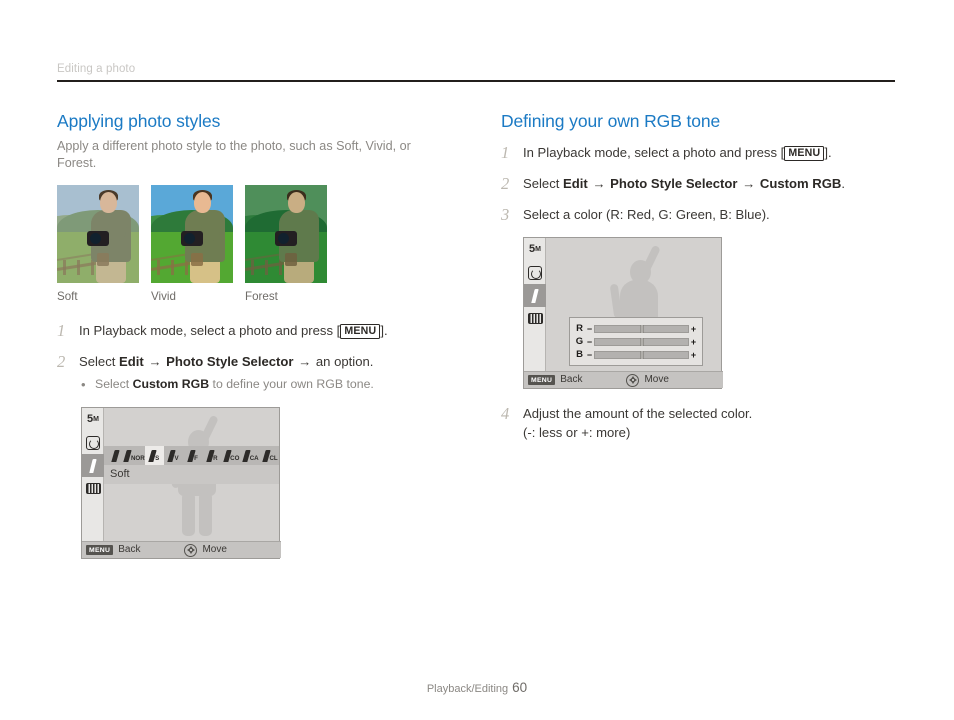 The image size is (954, 720). What do you see at coordinates (191, 550) in the screenshot?
I see `dpad-icon` at bounding box center [191, 550].